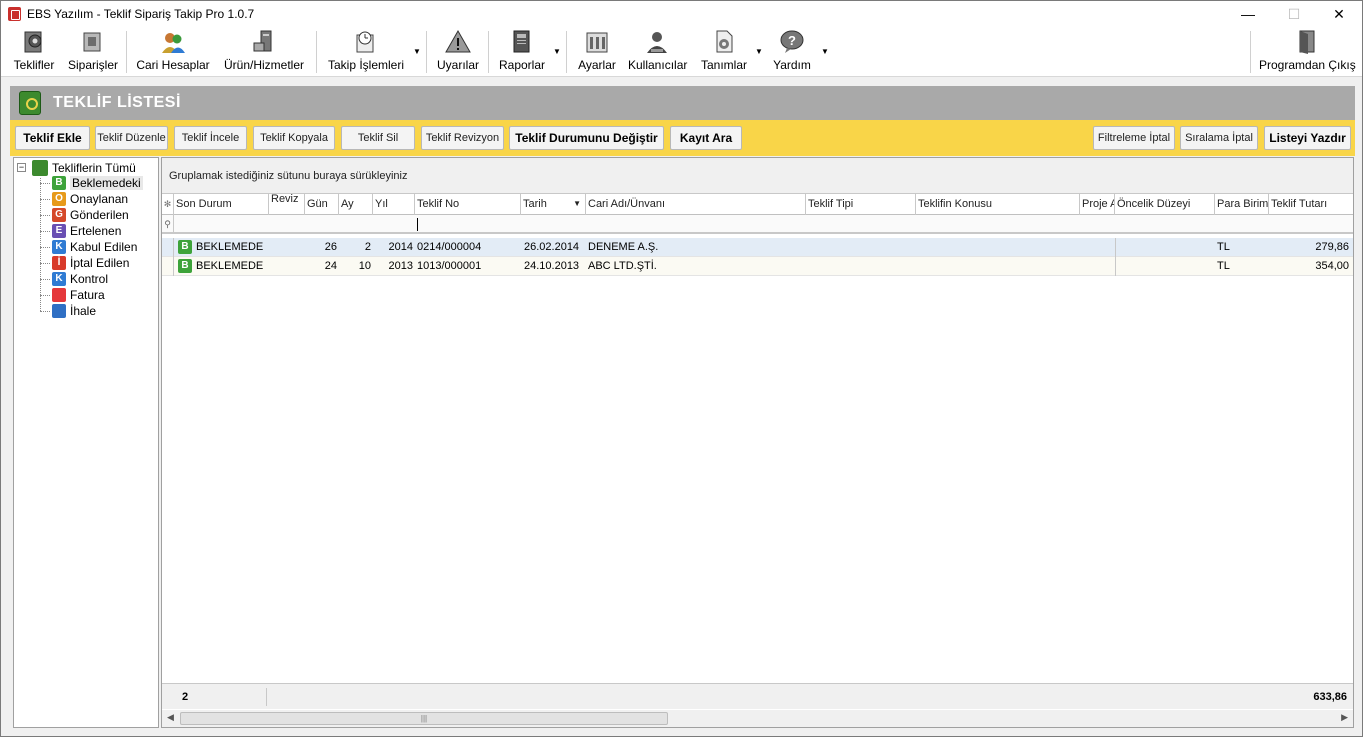  What do you see at coordinates (696, 204) in the screenshot?
I see `column-cari-adi: Cari Adı/Ünvanı` at bounding box center [696, 204].